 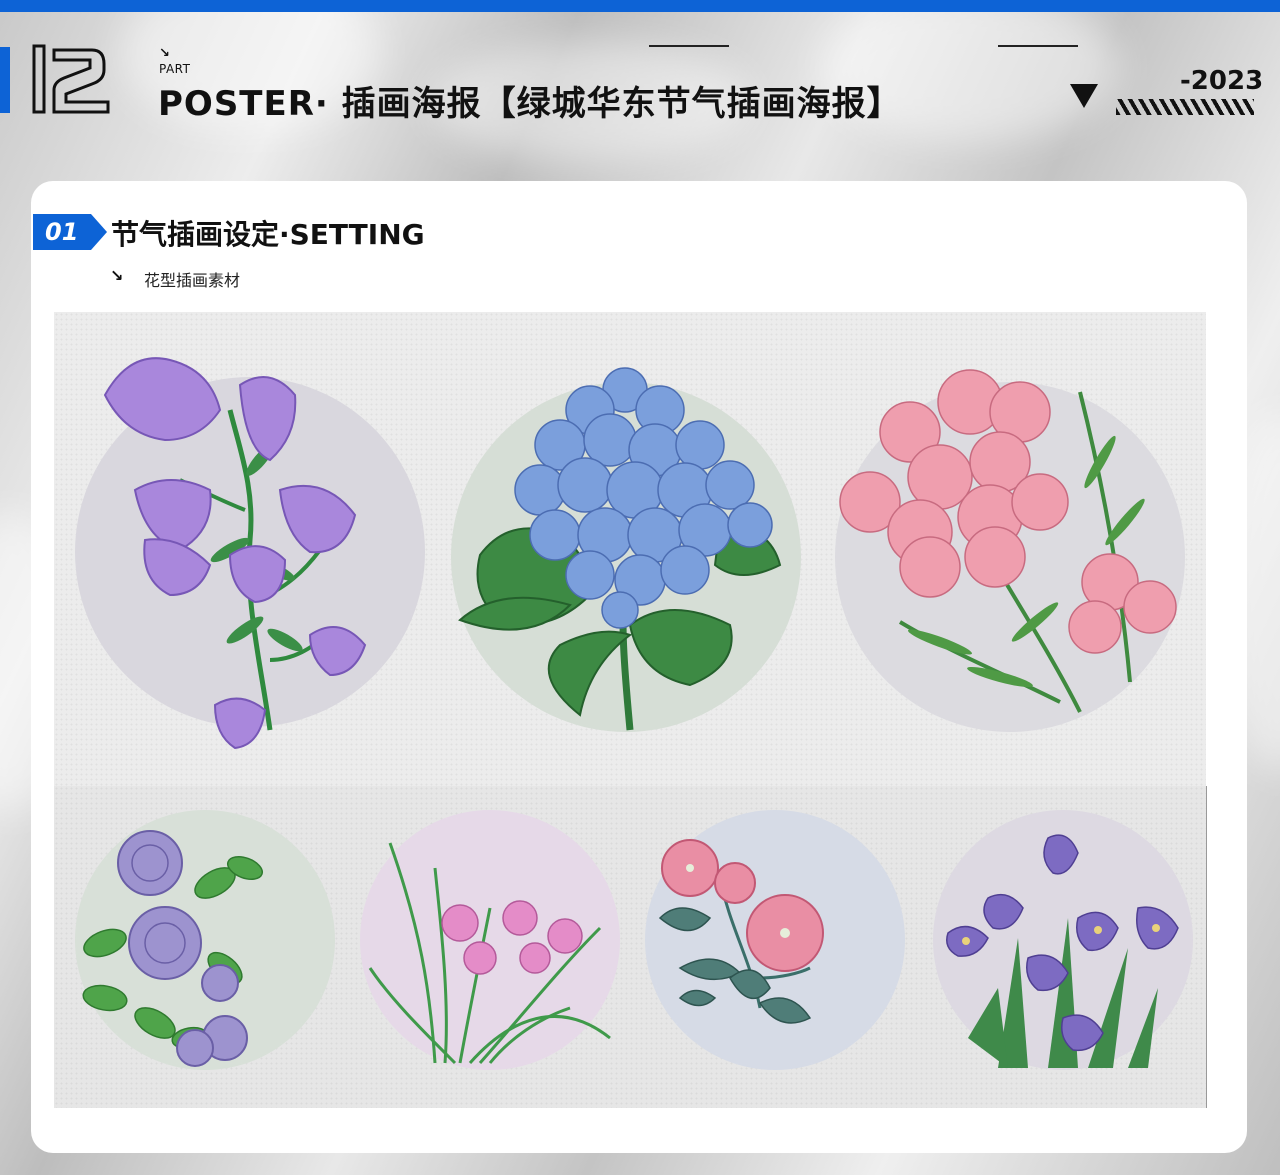 What do you see at coordinates (1038, 46) in the screenshot?
I see `header-divider-right` at bounding box center [1038, 46].